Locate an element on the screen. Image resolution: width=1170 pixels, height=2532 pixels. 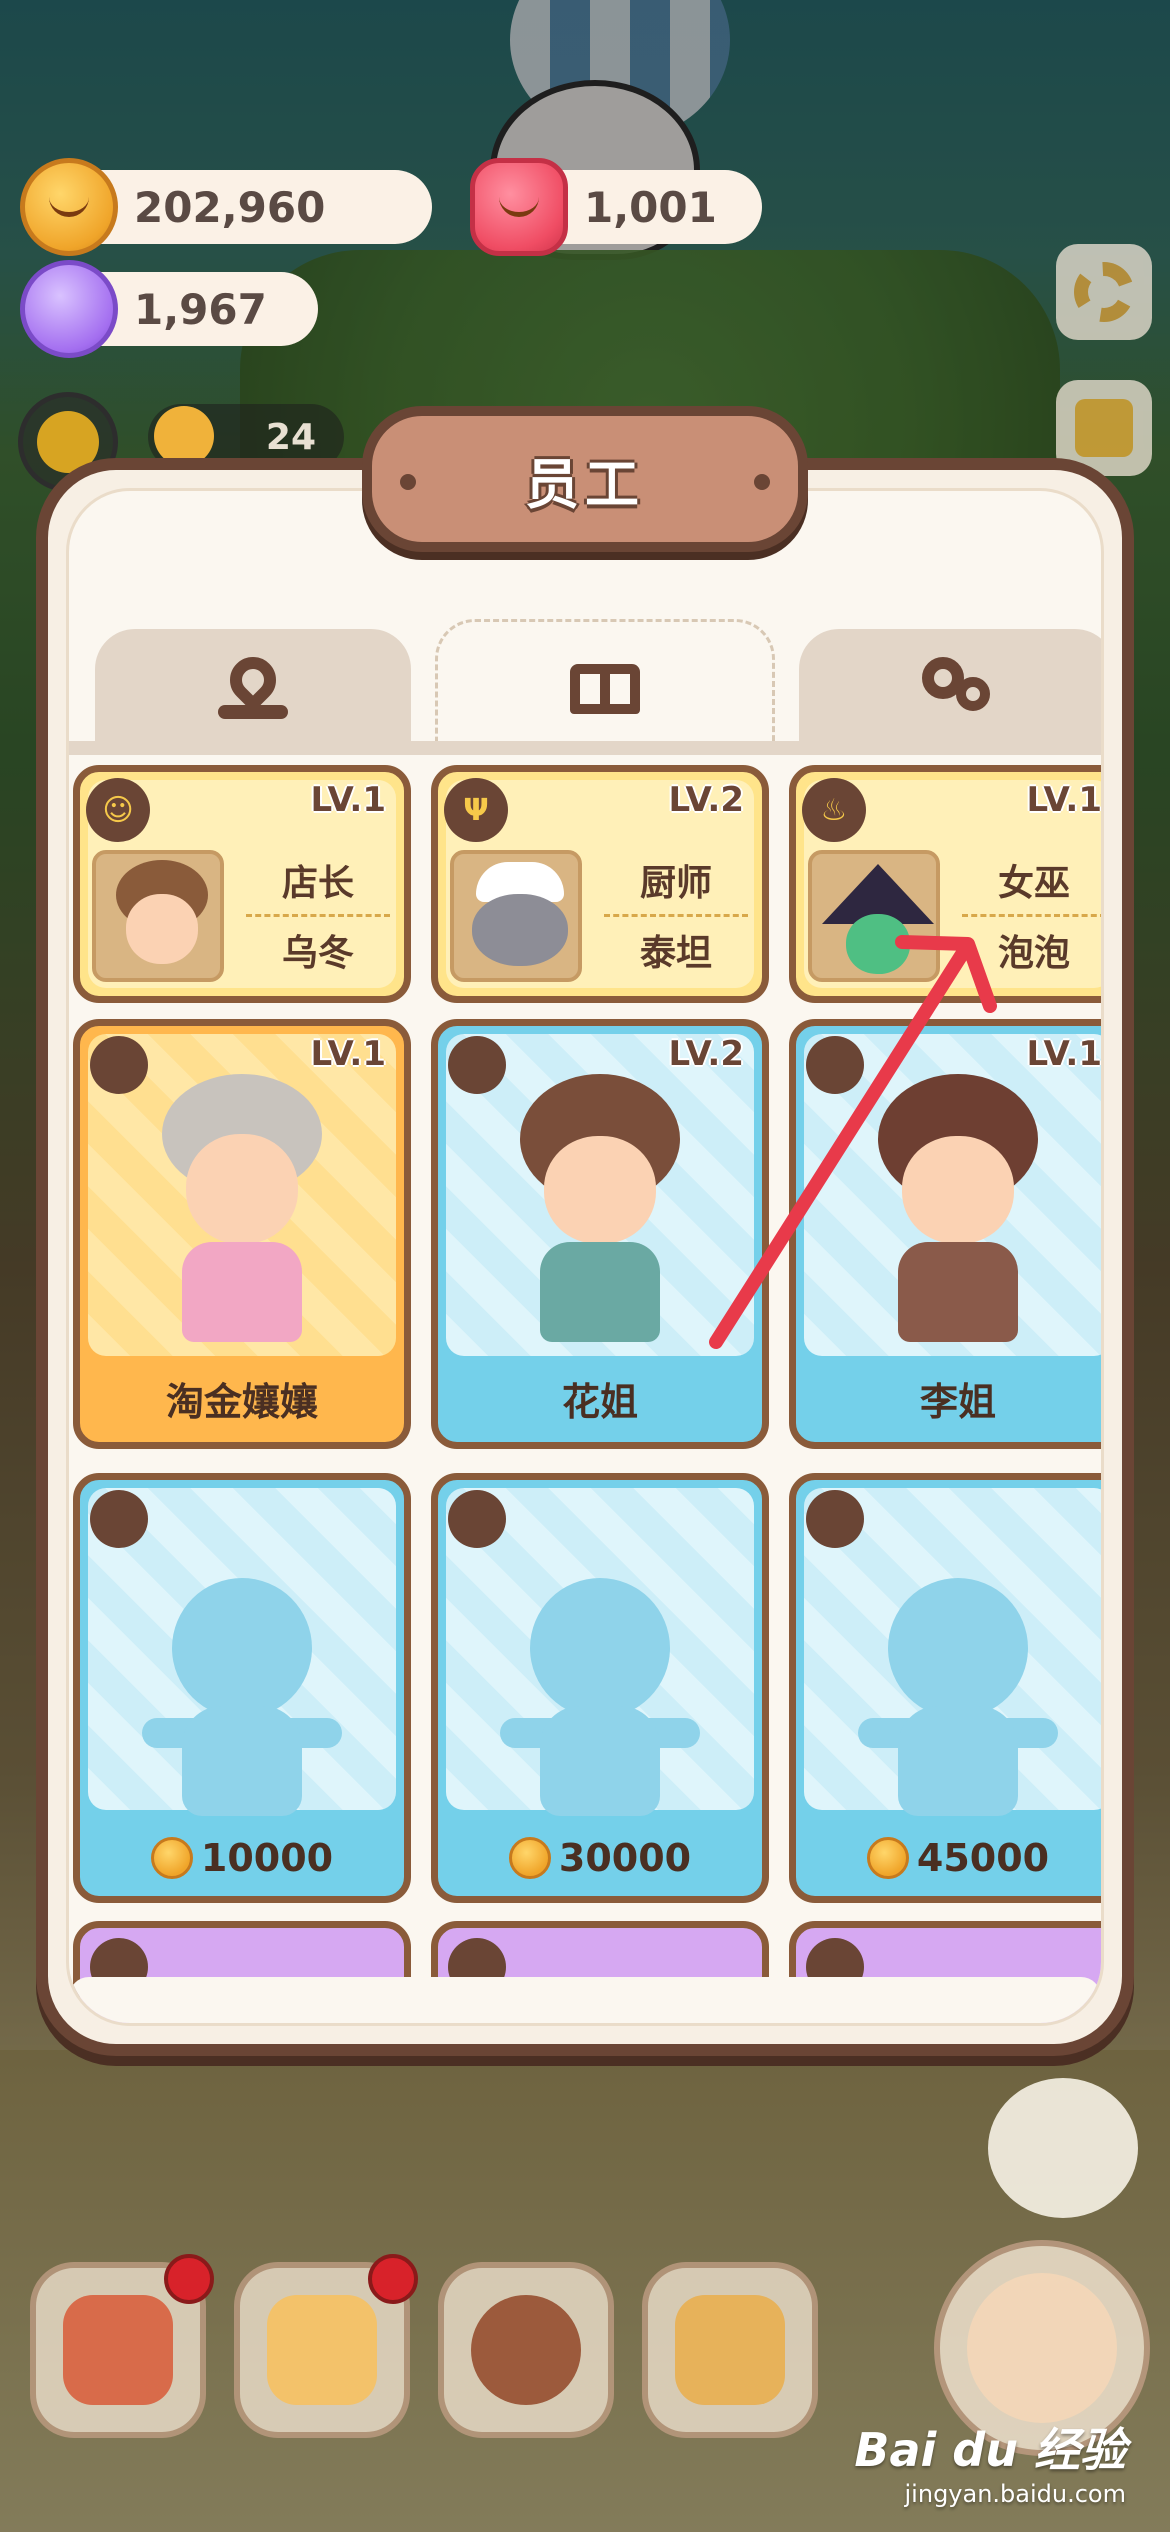
locked-staff-card: 45000 is located at coordinates (945, 1688).